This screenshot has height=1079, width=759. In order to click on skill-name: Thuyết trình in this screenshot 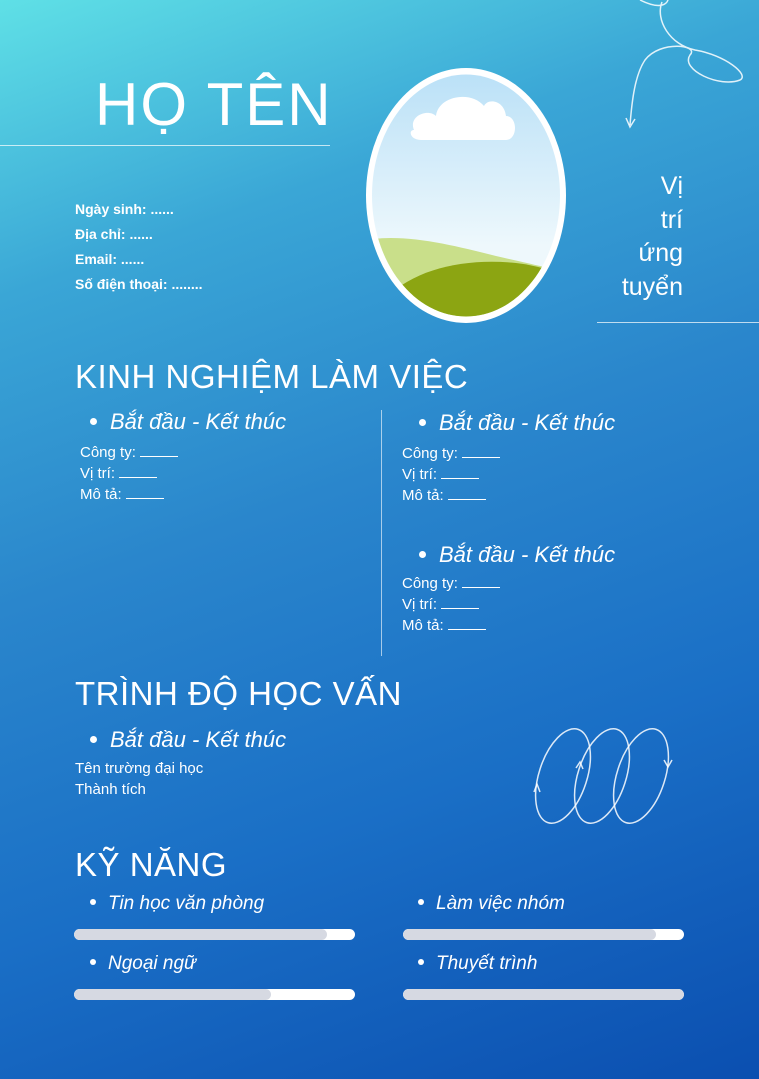, I will do `click(477, 964)`.